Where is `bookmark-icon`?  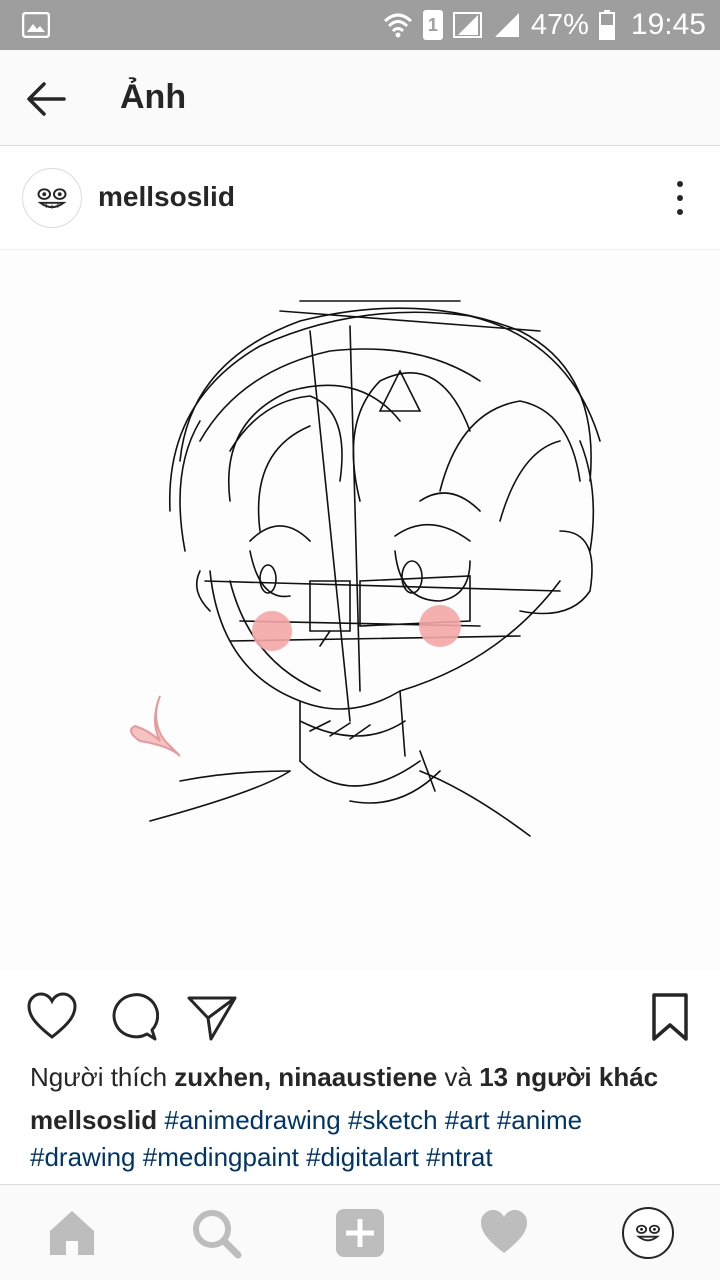
bookmark-icon is located at coordinates (670, 1017).